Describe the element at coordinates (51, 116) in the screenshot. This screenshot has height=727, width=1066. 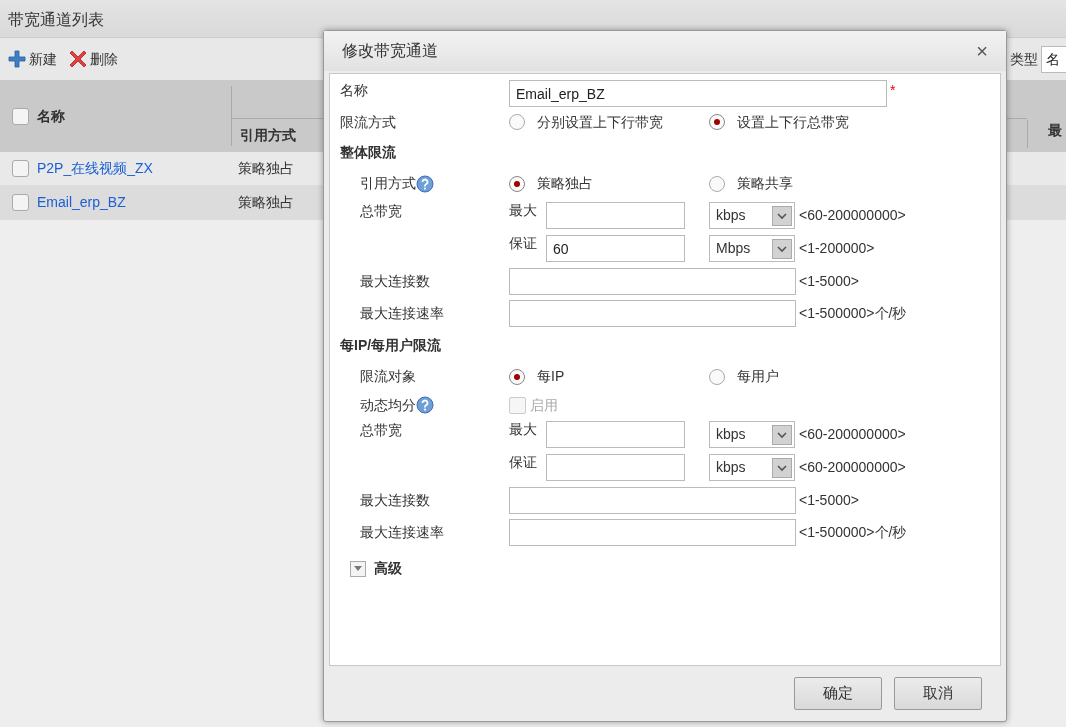
I see `column-header: 名称` at that location.